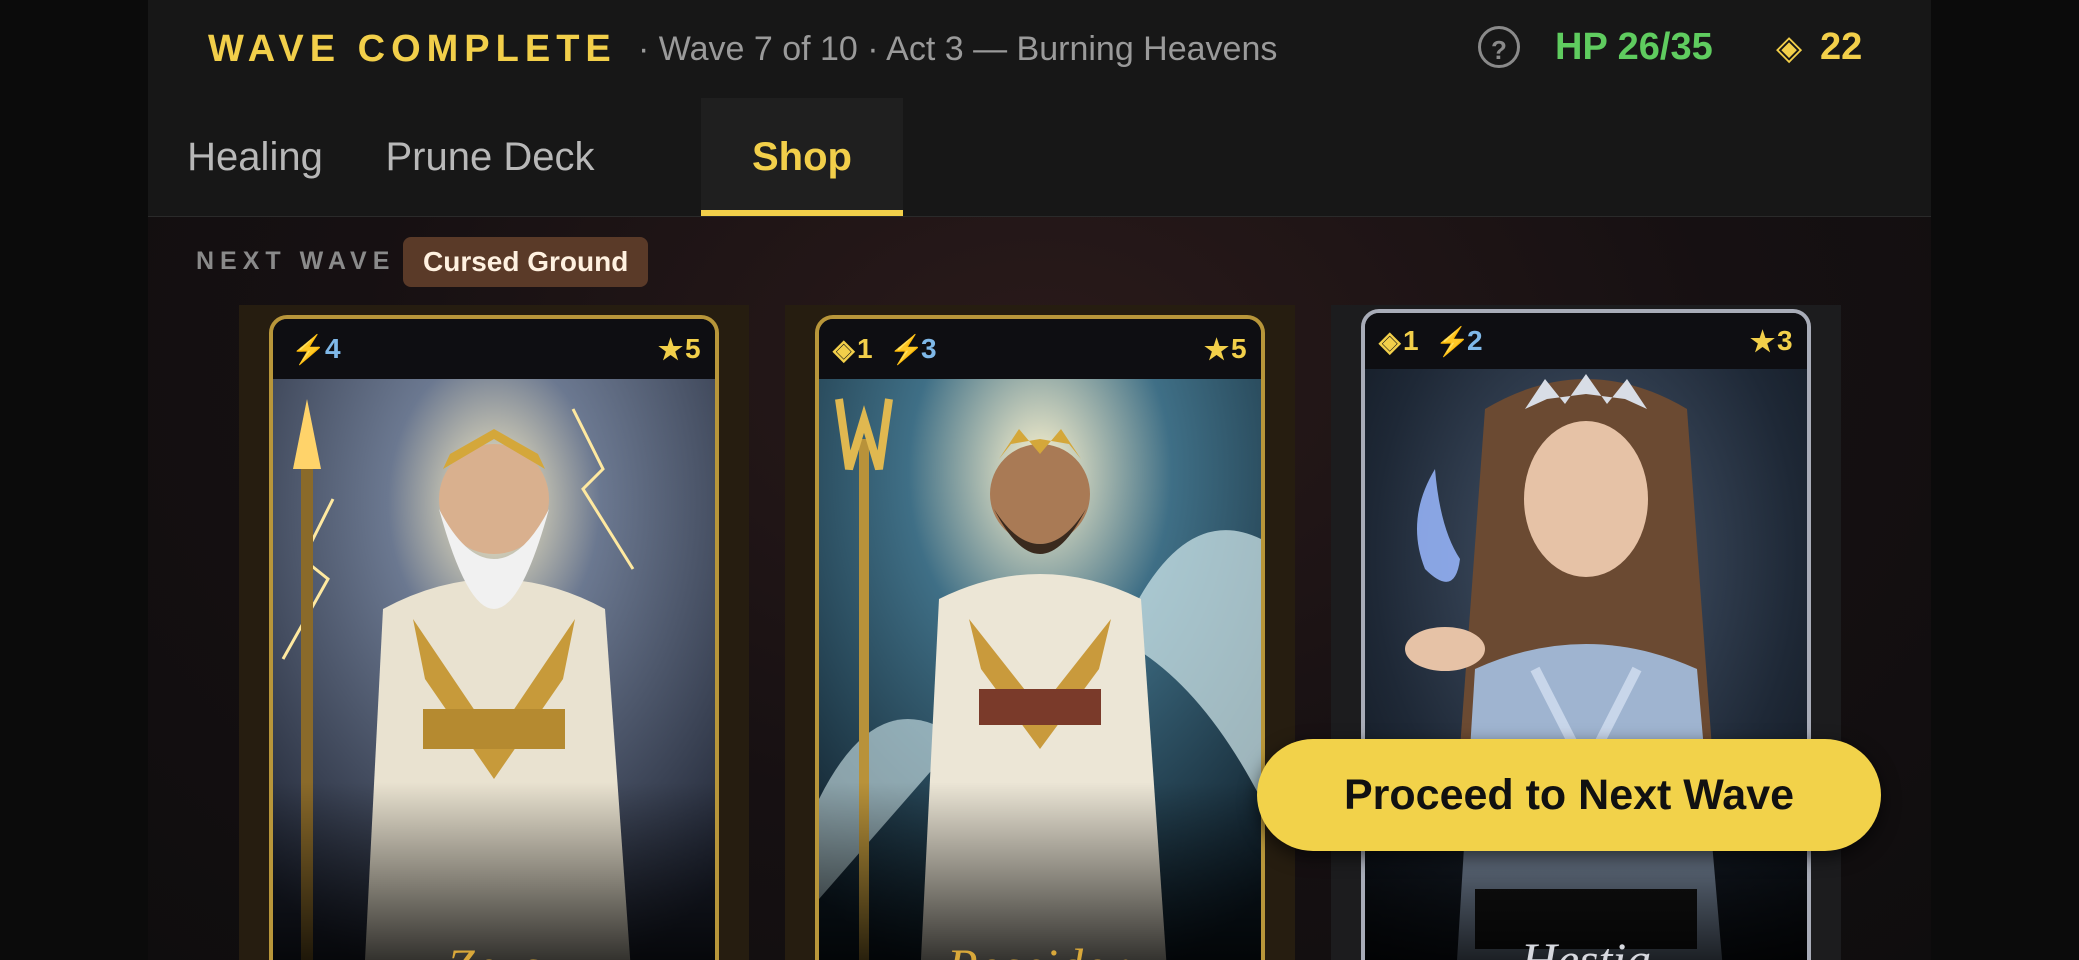  What do you see at coordinates (1789, 48) in the screenshot?
I see `gold-icon: ◈` at bounding box center [1789, 48].